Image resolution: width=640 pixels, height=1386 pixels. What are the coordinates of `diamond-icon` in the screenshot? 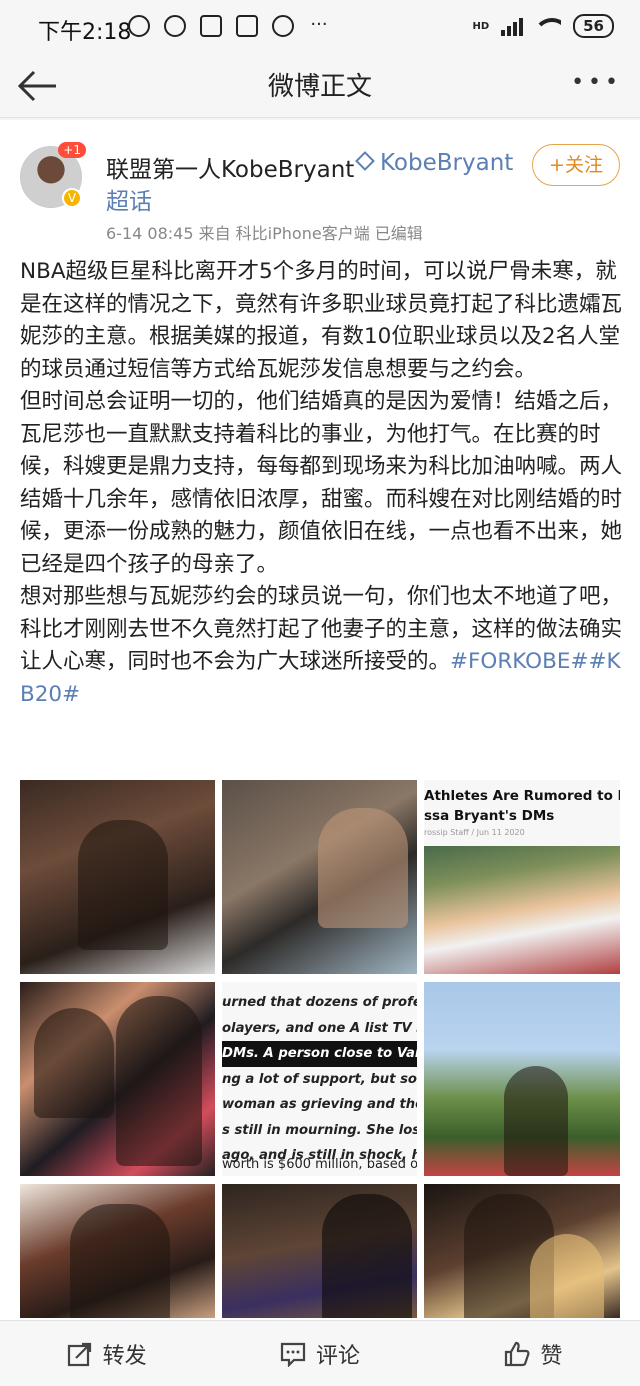 It's located at (365, 161).